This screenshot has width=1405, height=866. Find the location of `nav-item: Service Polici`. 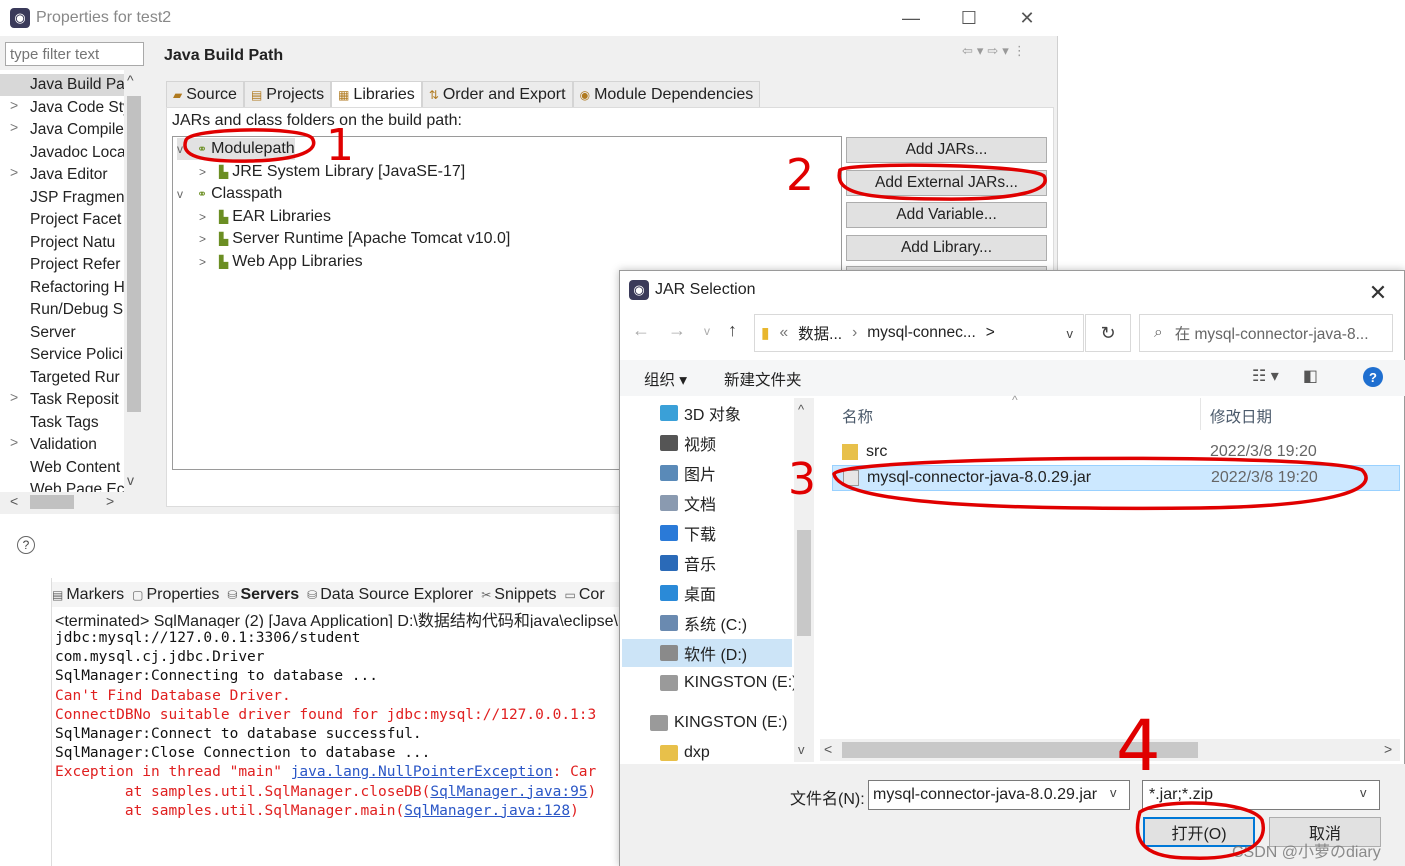

nav-item: Service Polici is located at coordinates (62, 355).